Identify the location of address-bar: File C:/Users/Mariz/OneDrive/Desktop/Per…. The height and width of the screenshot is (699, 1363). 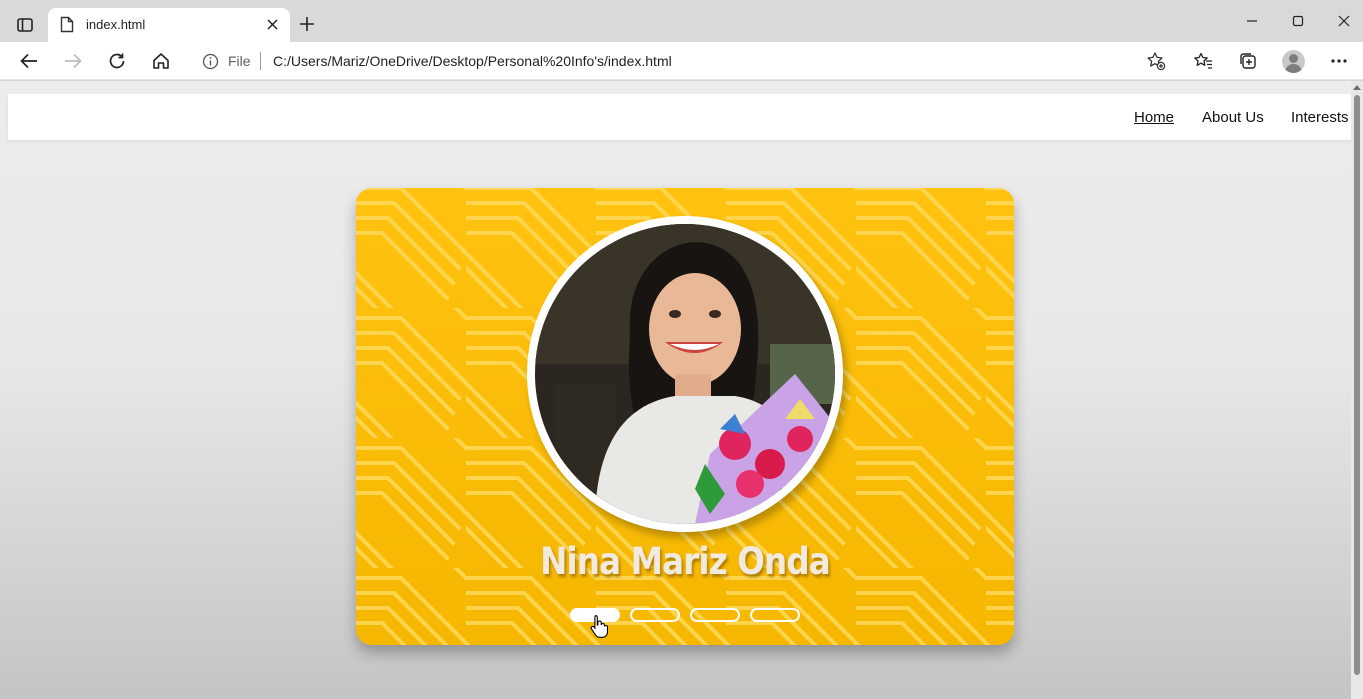
(682, 61).